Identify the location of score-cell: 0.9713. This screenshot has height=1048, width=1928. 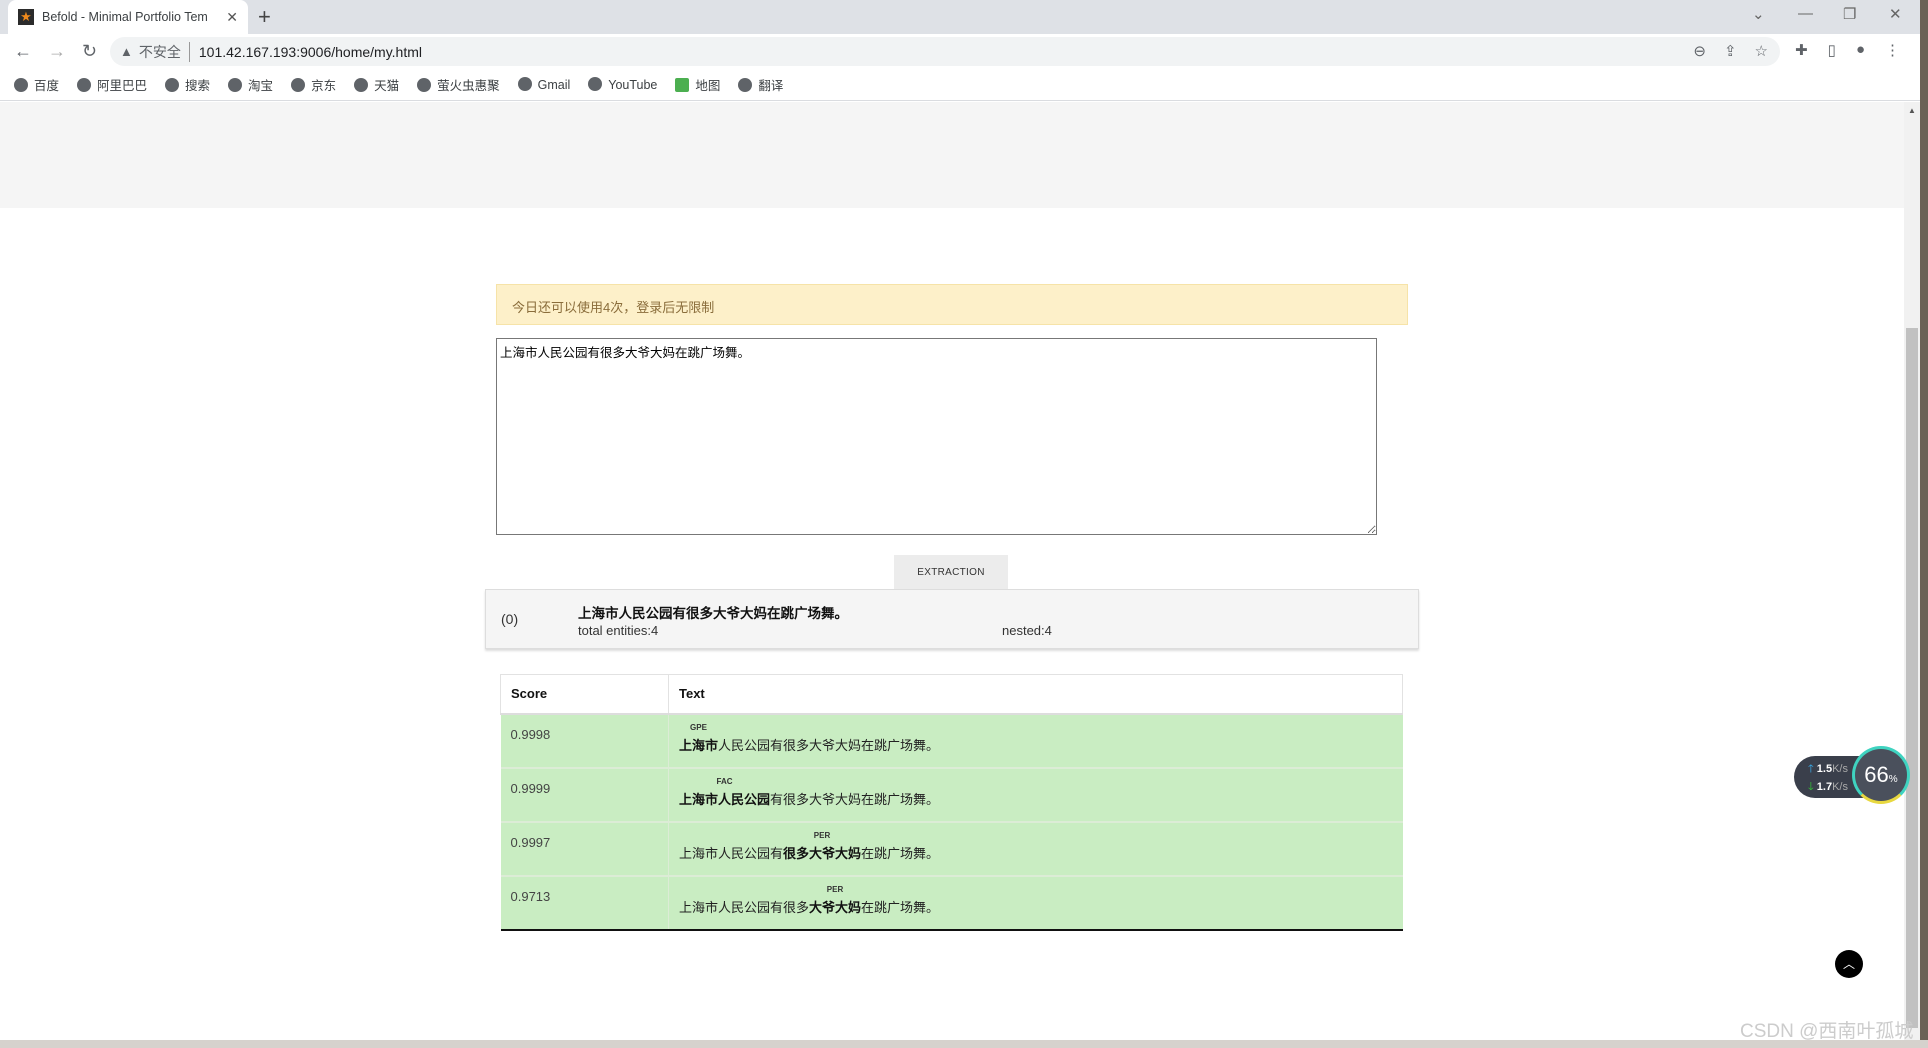
(584, 902).